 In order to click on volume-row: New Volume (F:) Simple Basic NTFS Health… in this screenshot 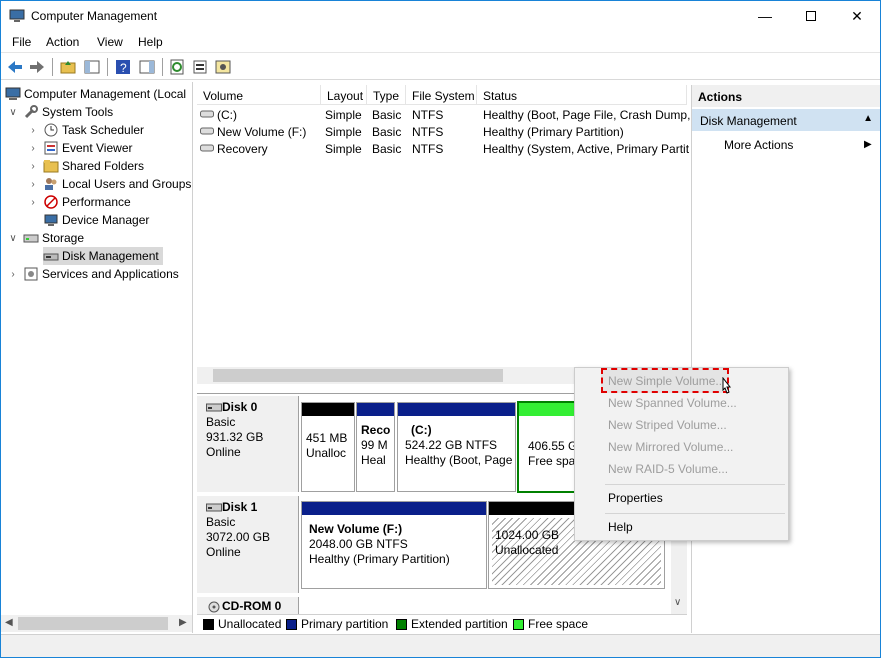, I will do `click(442, 131)`.